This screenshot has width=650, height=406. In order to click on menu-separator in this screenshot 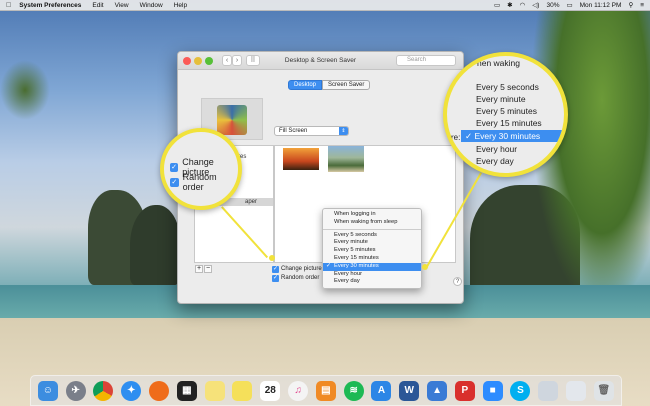, I will do `click(372, 229)`.